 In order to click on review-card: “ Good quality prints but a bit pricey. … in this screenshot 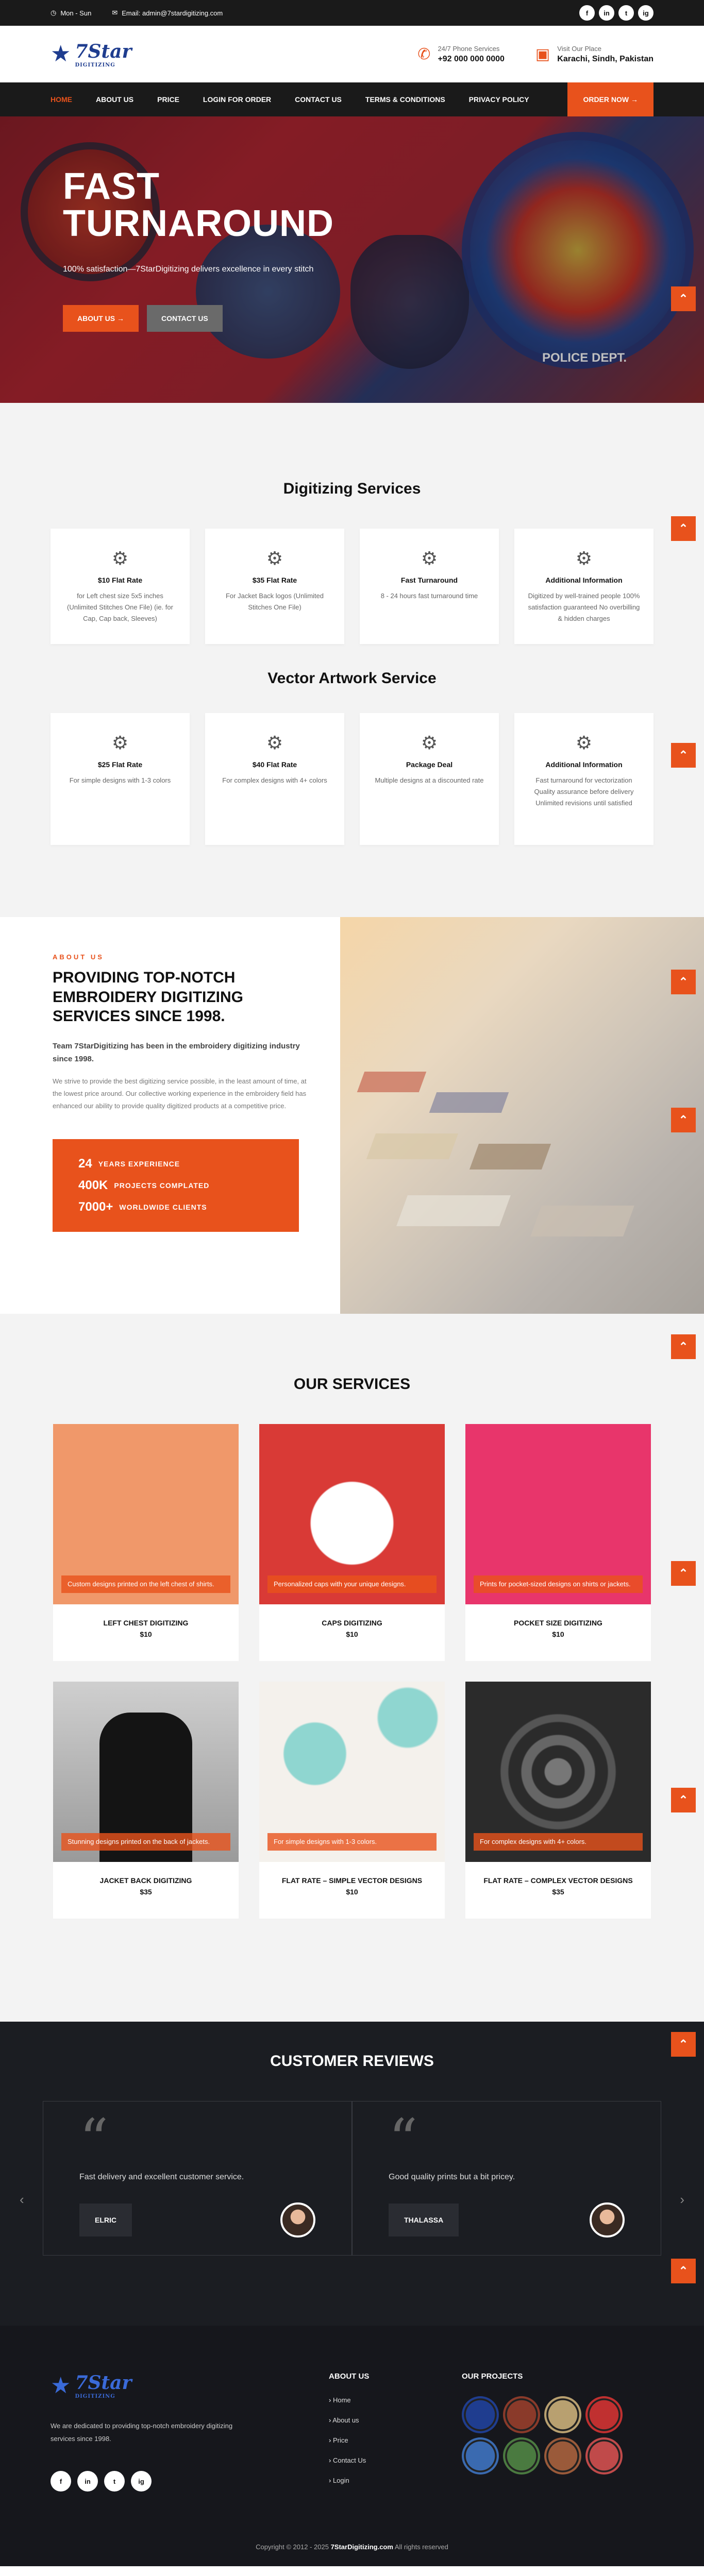, I will do `click(507, 2178)`.